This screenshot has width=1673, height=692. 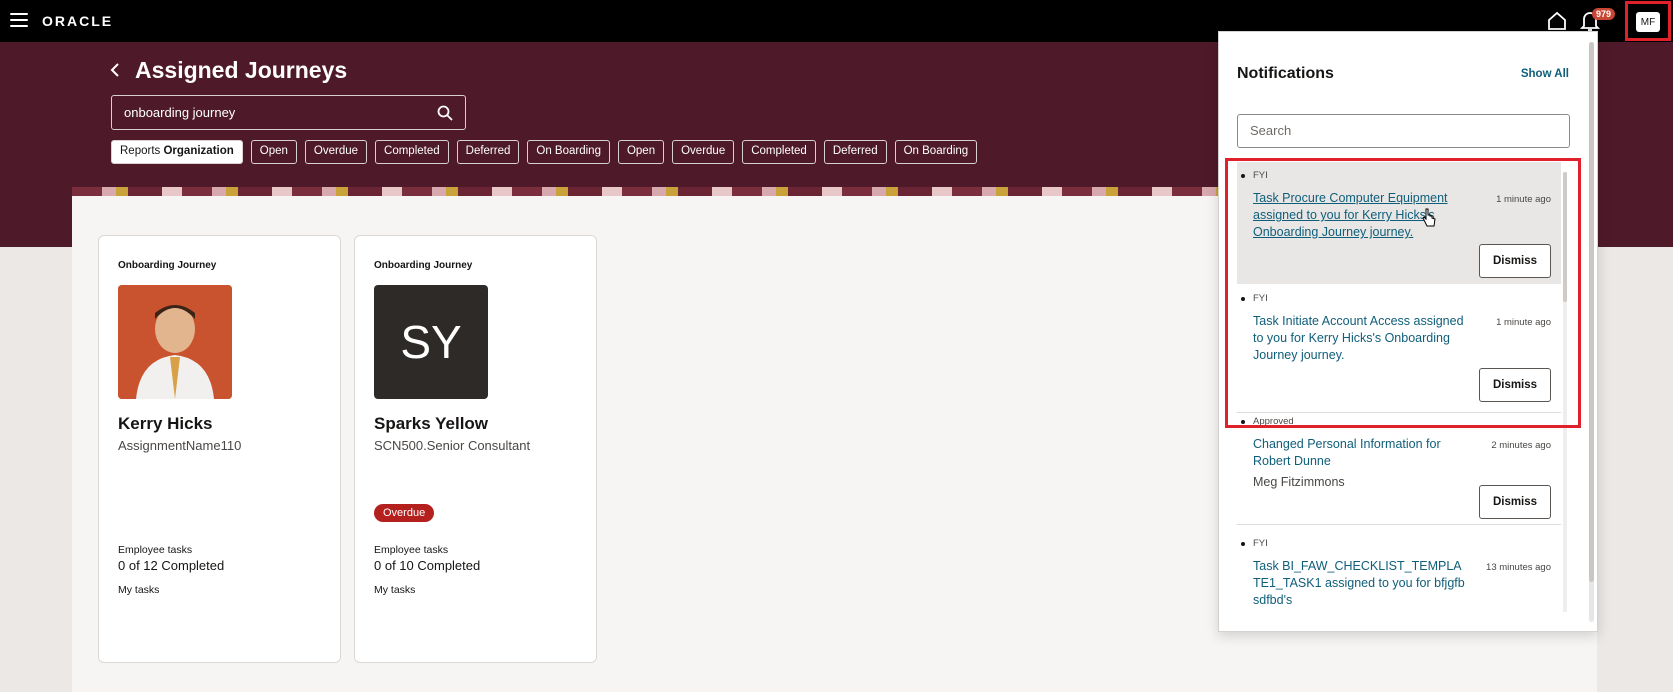 I want to click on chip-on-boarding-2: On Boarding, so click(x=936, y=152).